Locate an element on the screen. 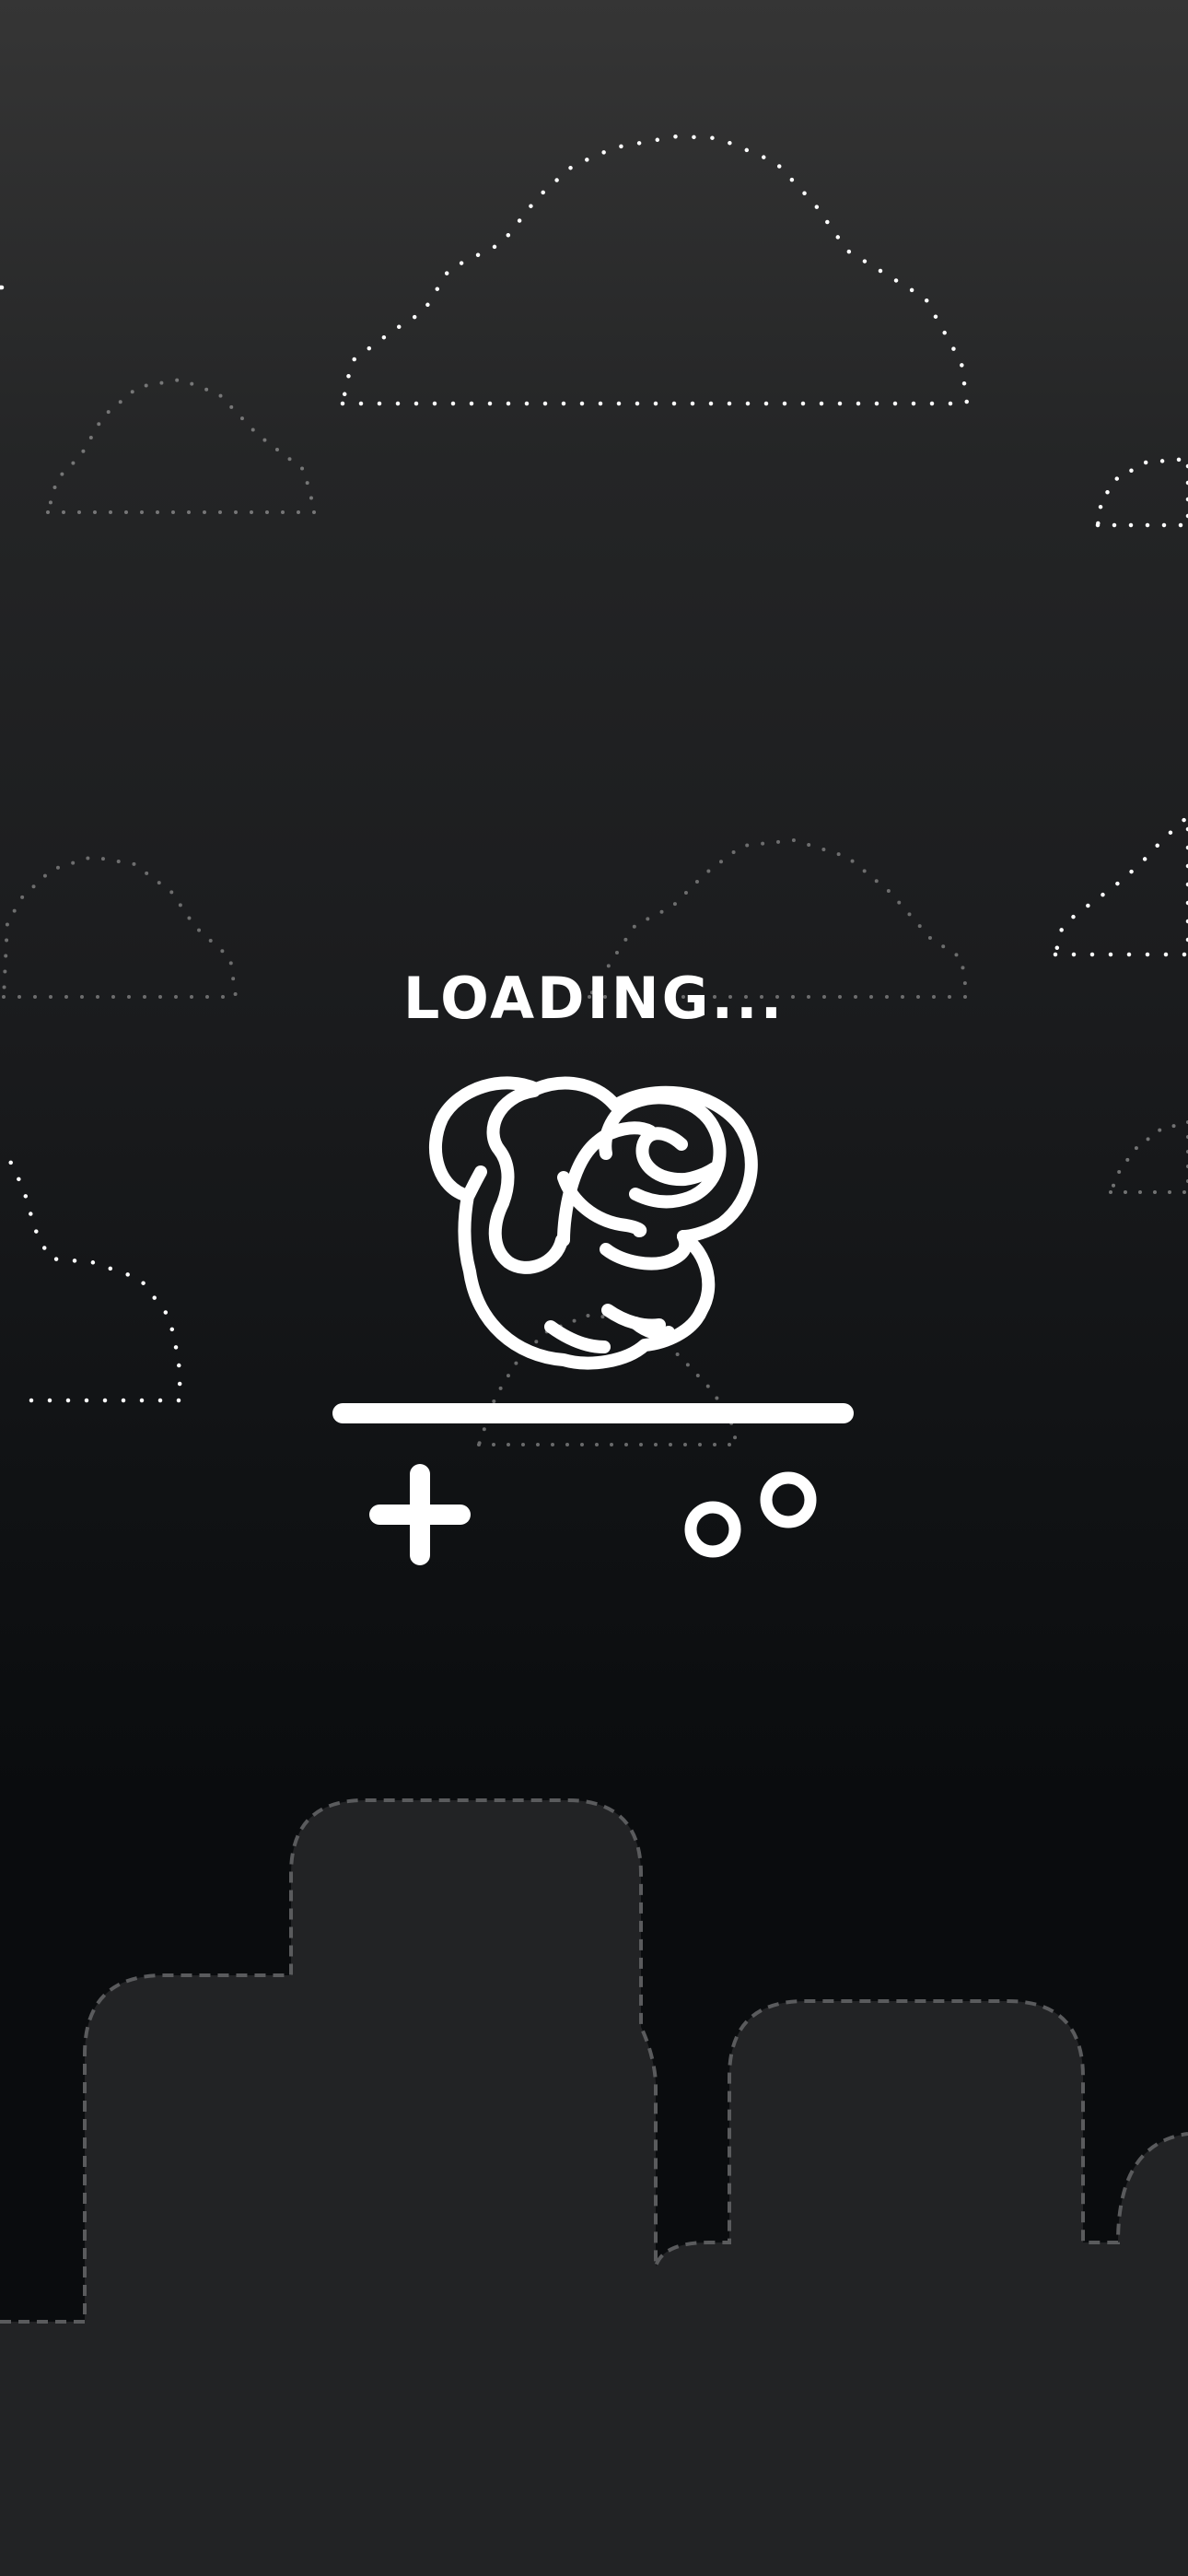 The width and height of the screenshot is (1188, 2576). cloud-large-top is located at coordinates (655, 270).